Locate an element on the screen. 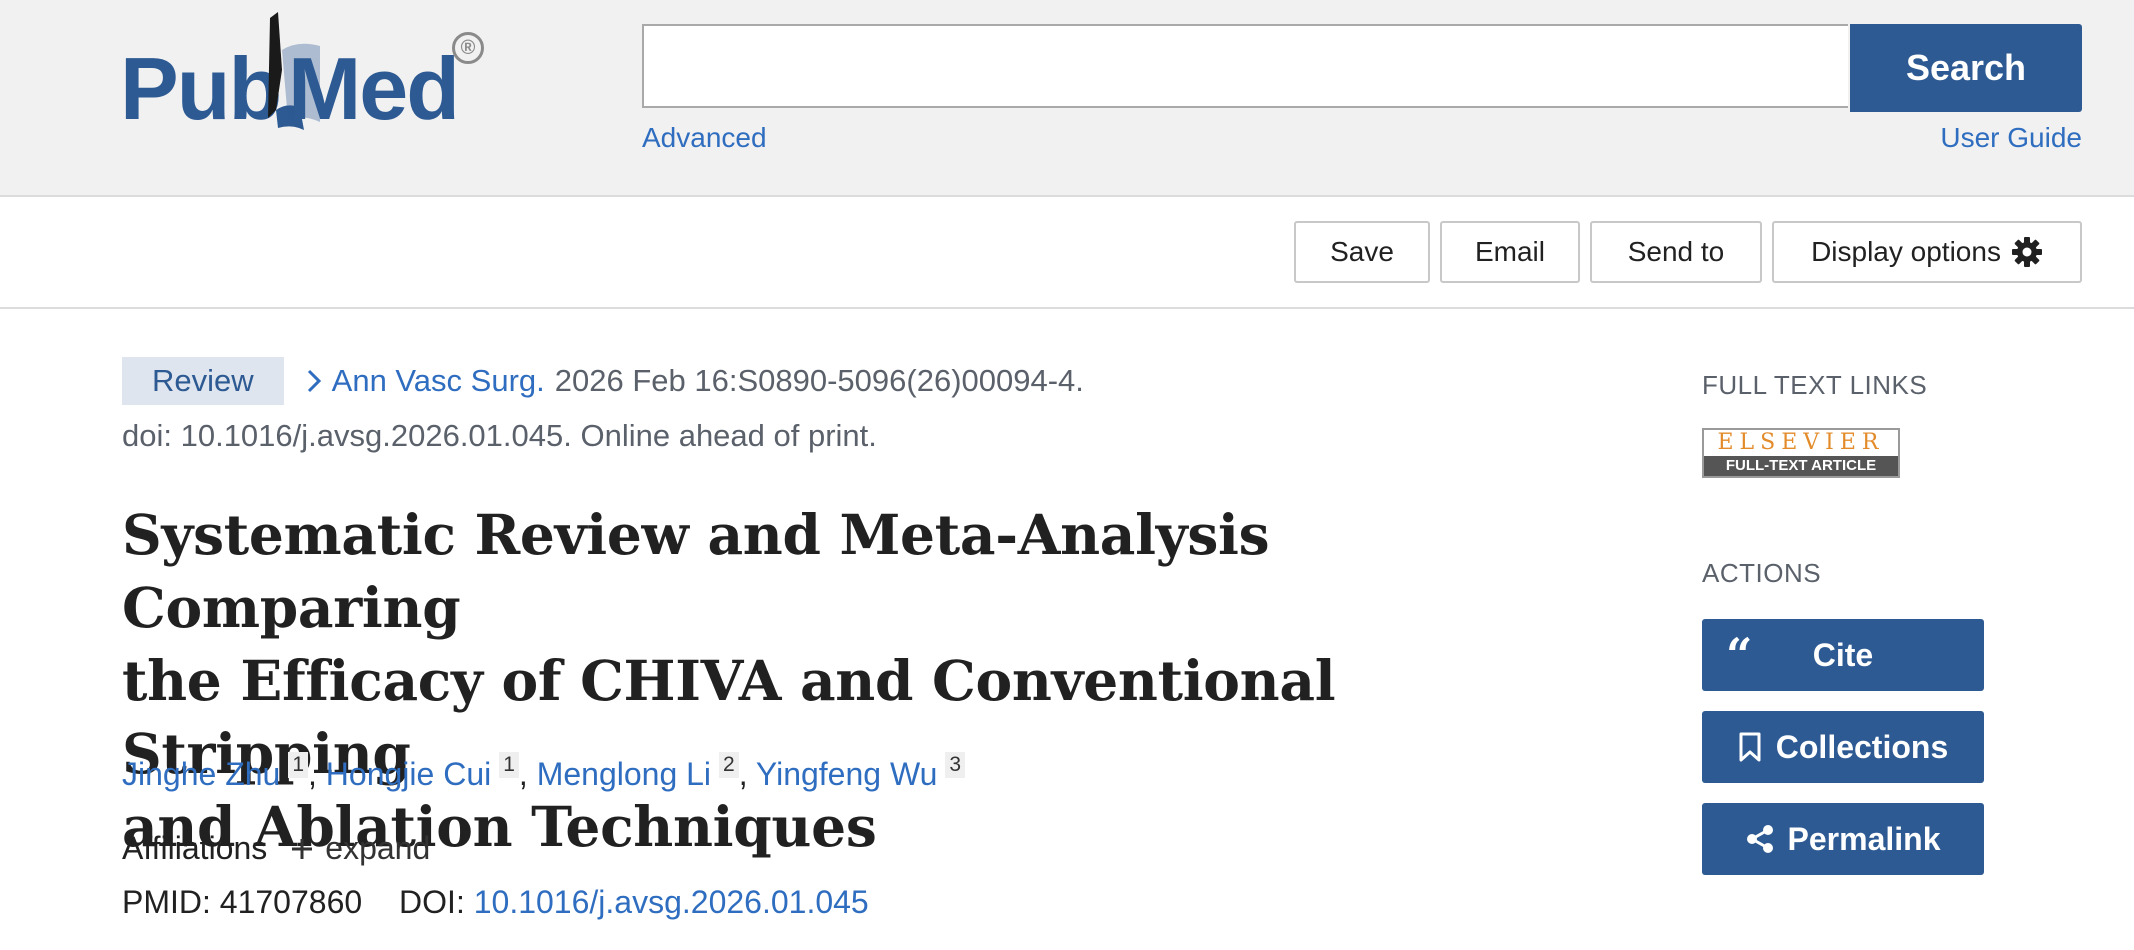  logo-med-text: Med is located at coordinates (374, 88).